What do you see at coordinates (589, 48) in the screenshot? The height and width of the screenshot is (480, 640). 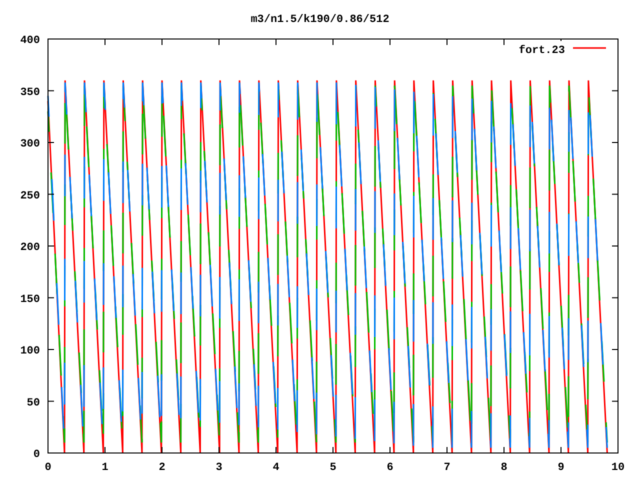 I see `legend-line` at bounding box center [589, 48].